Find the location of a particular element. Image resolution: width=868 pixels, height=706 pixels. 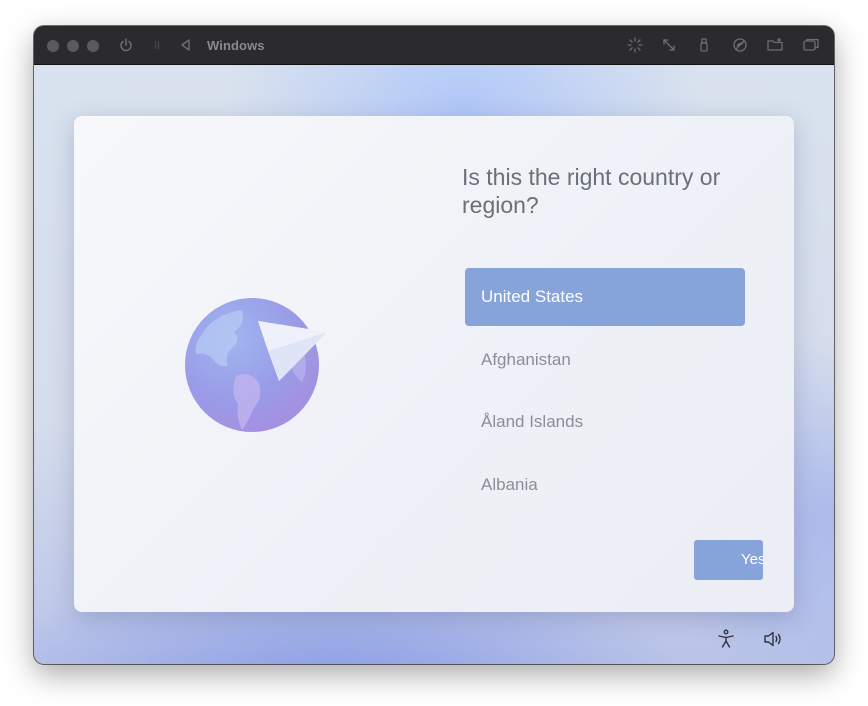

shared-folder-icon is located at coordinates (775, 45).